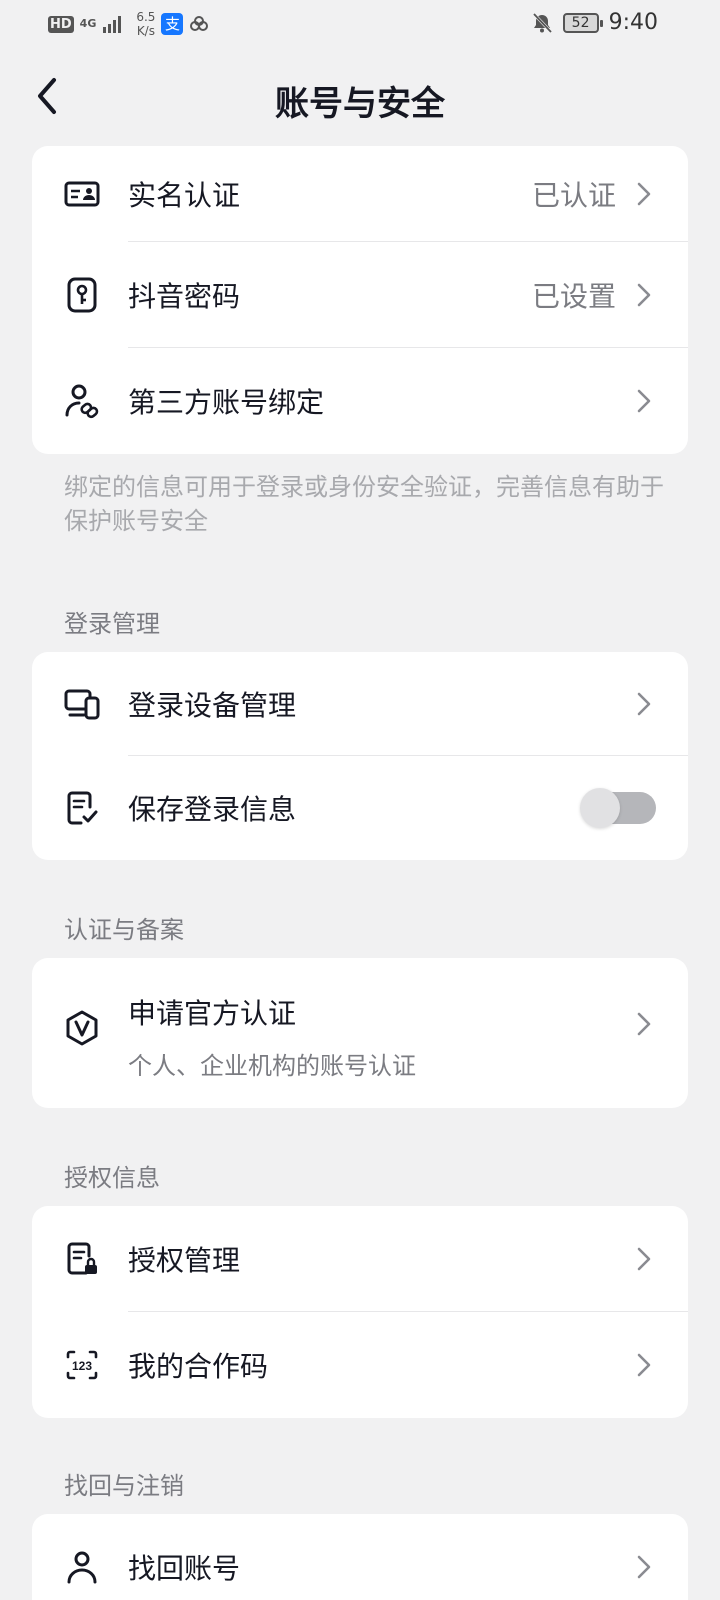  Describe the element at coordinates (212, 1013) in the screenshot. I see `row-label: 申请官方认证` at that location.